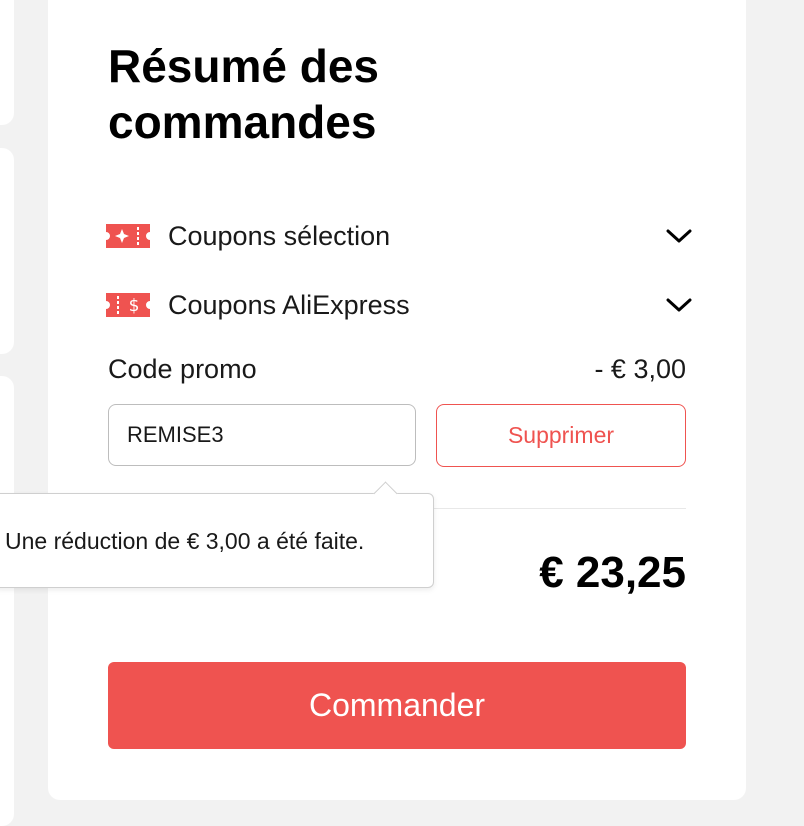 The width and height of the screenshot is (804, 826). I want to click on coupons-aliexpress-row: $ Coupons AliExpress, so click(400, 305).